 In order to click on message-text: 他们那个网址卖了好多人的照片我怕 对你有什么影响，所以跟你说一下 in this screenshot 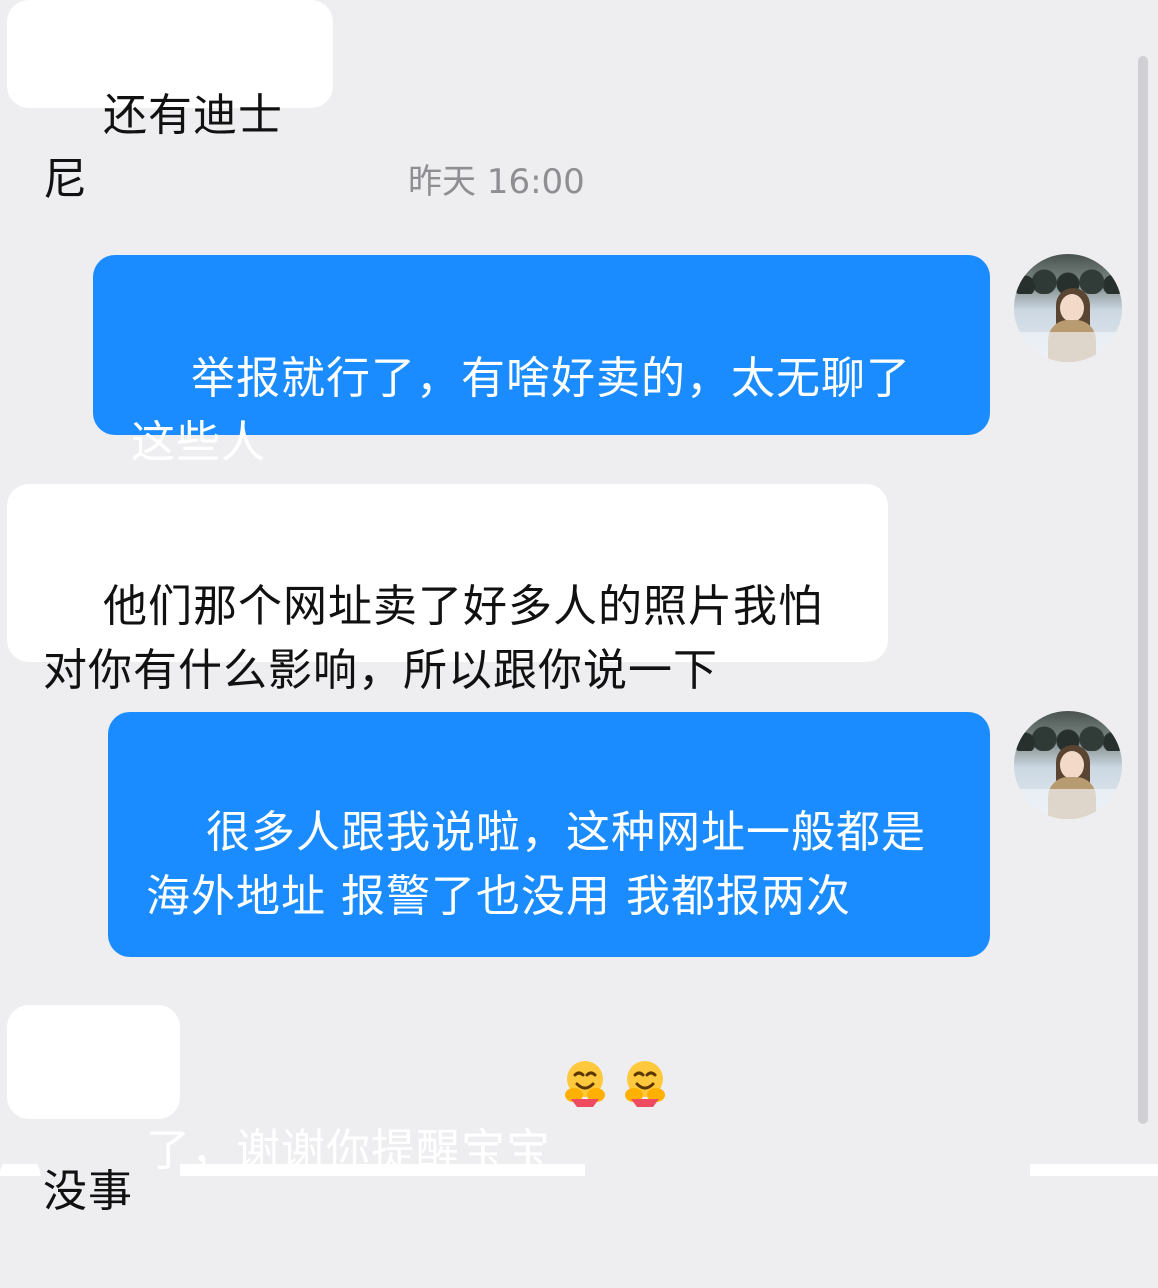, I will do `click(433, 638)`.